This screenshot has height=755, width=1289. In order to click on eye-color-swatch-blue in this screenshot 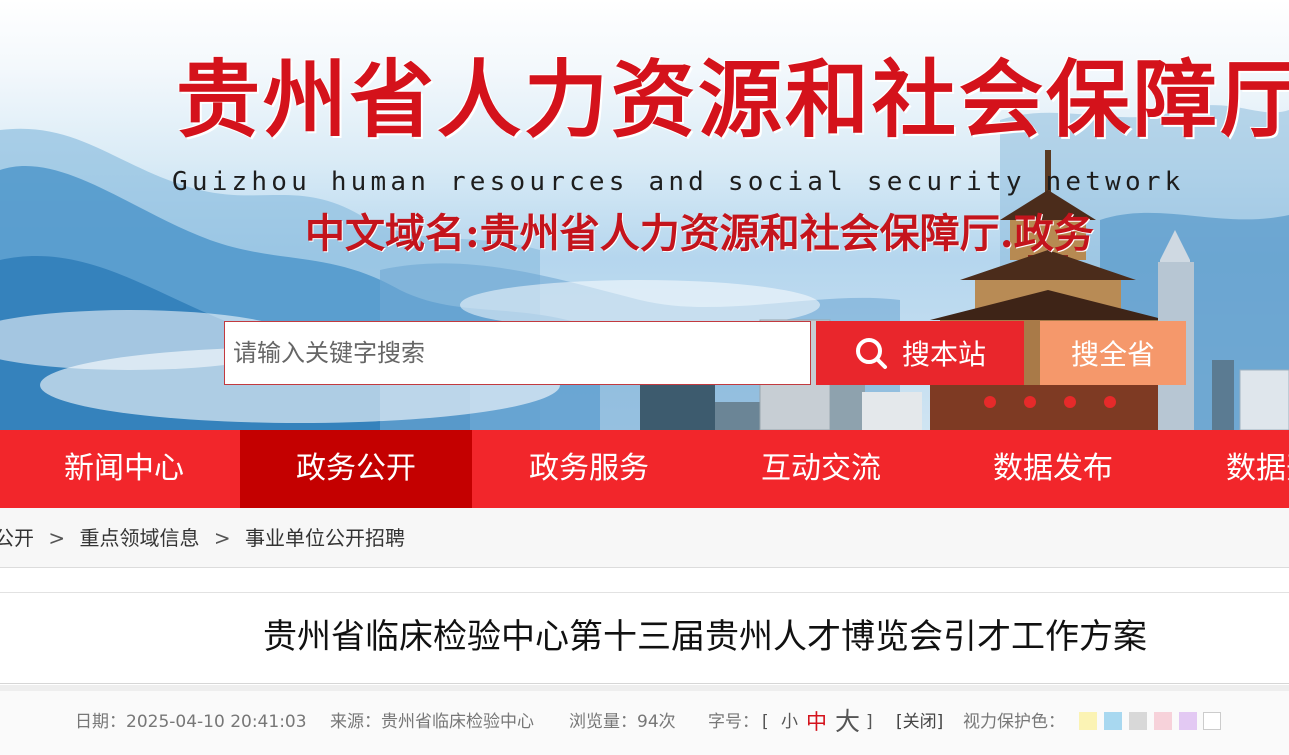, I will do `click(1113, 721)`.